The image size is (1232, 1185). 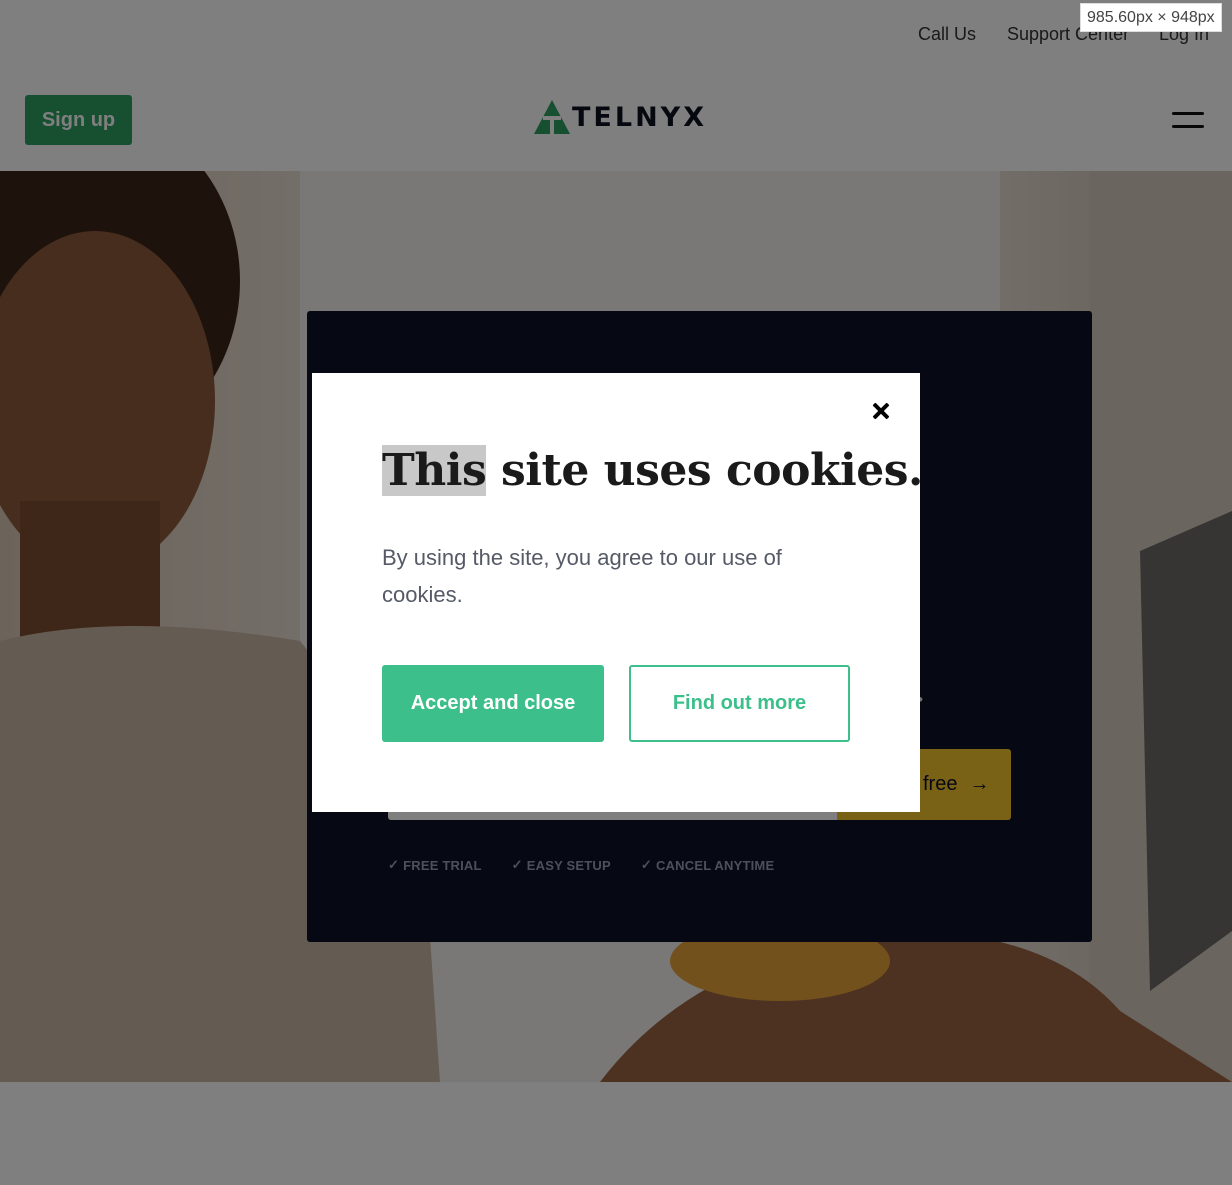 I want to click on viewport-size-badge: 985.60px × 948px, so click(x=1151, y=17).